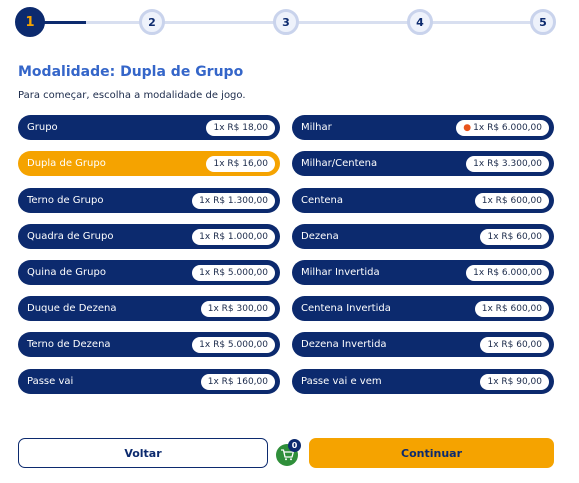 This screenshot has width=579, height=483. I want to click on mode-label: Milhar Invertida, so click(340, 272).